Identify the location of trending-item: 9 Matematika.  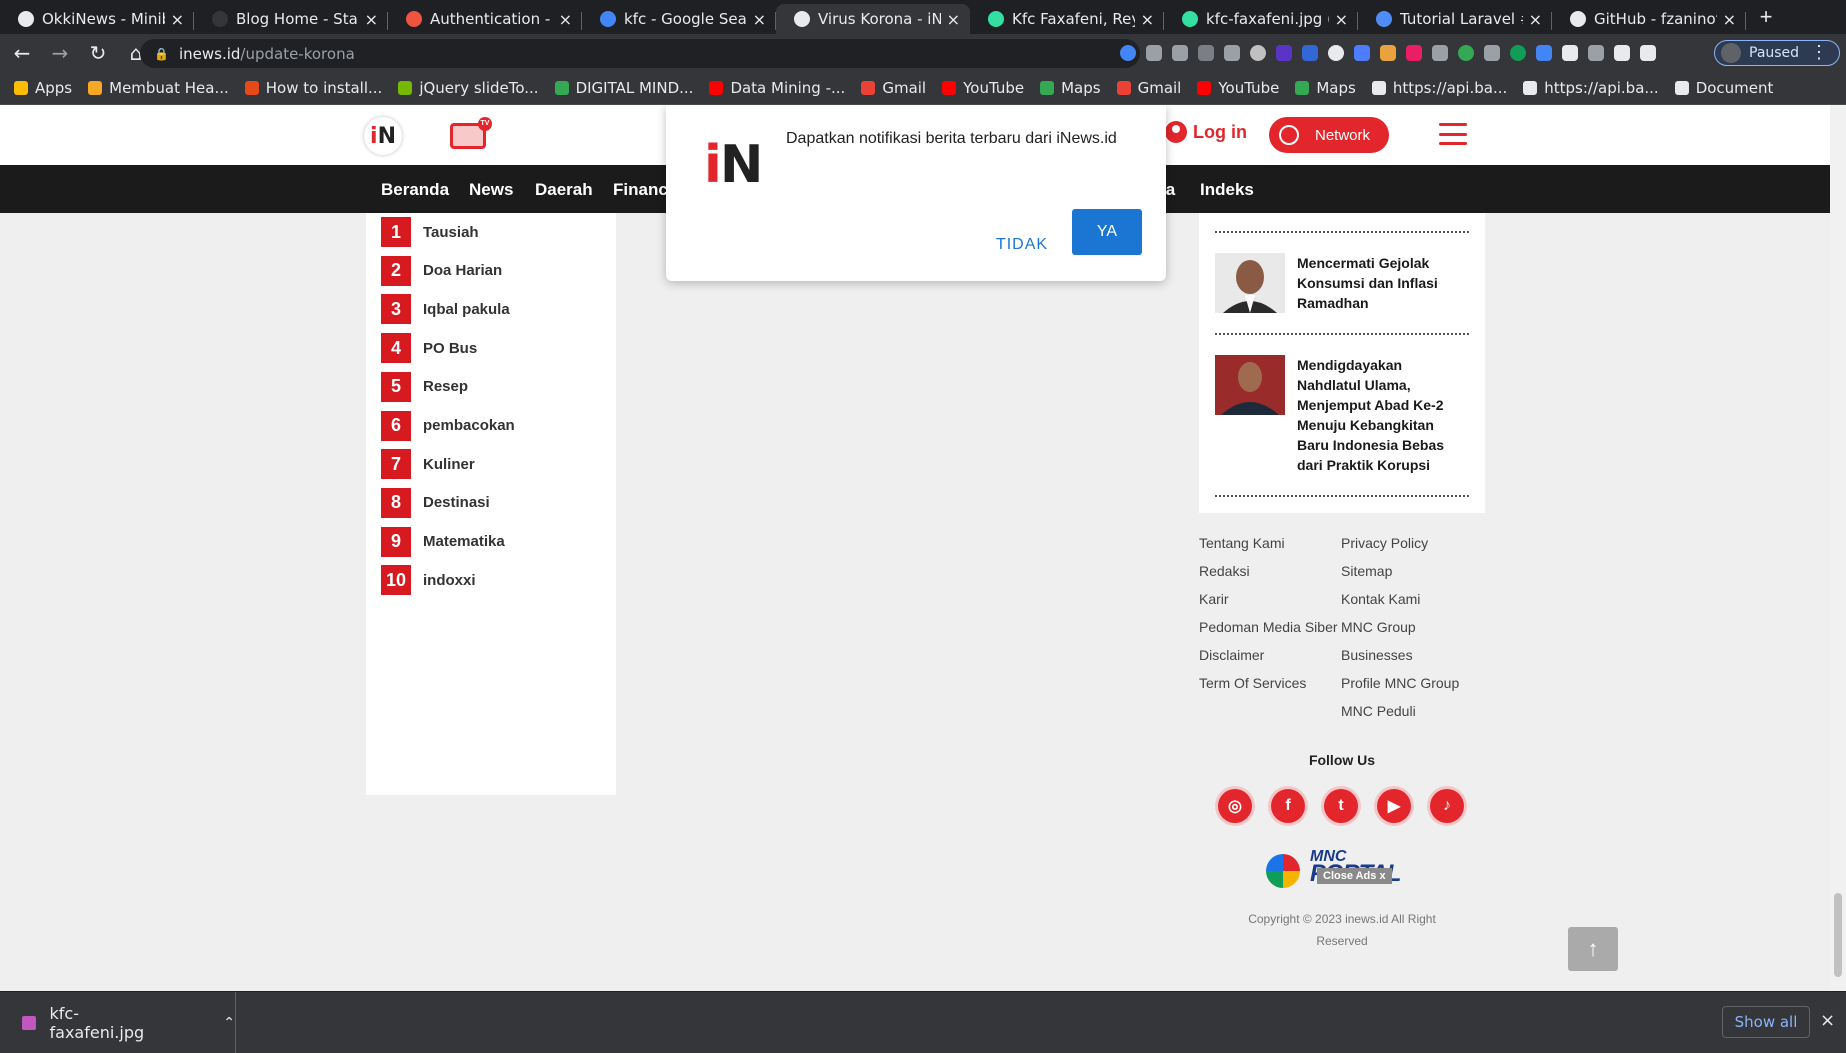
(496, 541).